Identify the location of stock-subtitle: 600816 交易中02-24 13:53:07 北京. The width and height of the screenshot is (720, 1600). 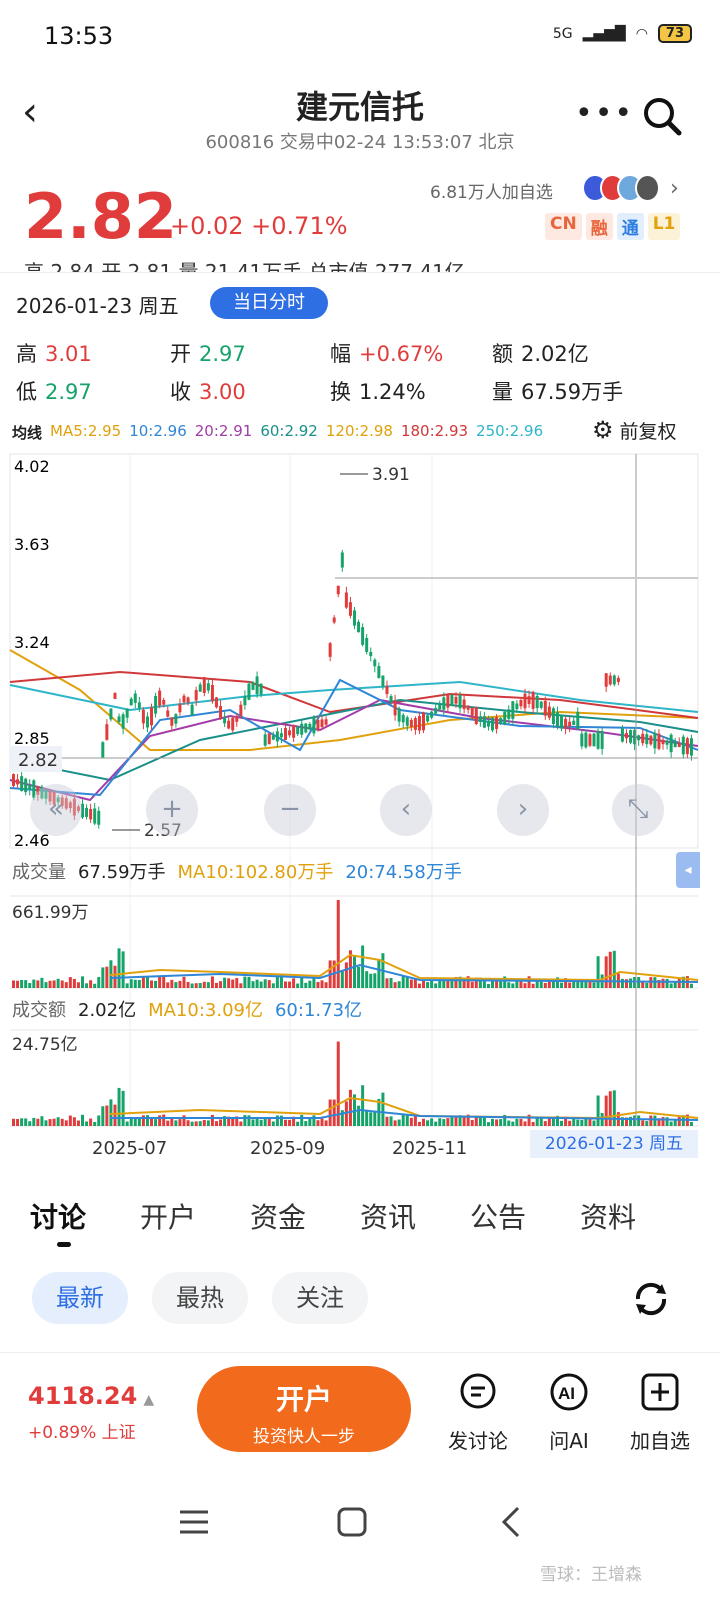
(360, 142).